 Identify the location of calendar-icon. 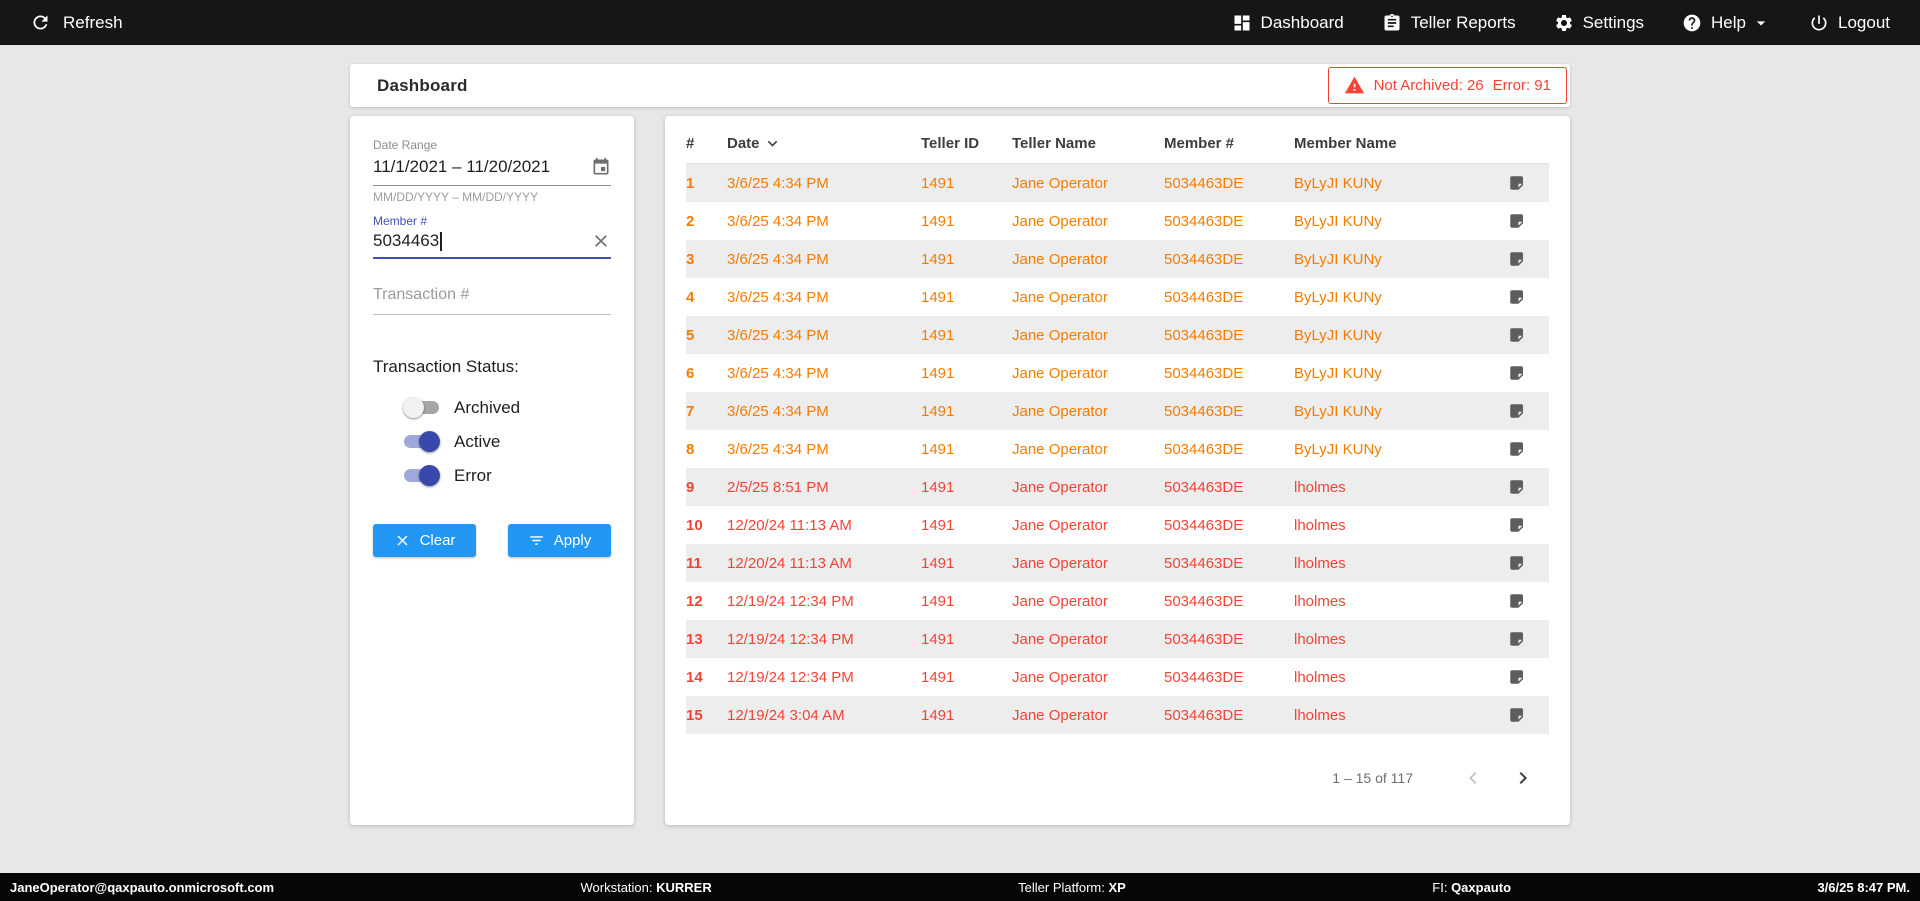
(601, 167).